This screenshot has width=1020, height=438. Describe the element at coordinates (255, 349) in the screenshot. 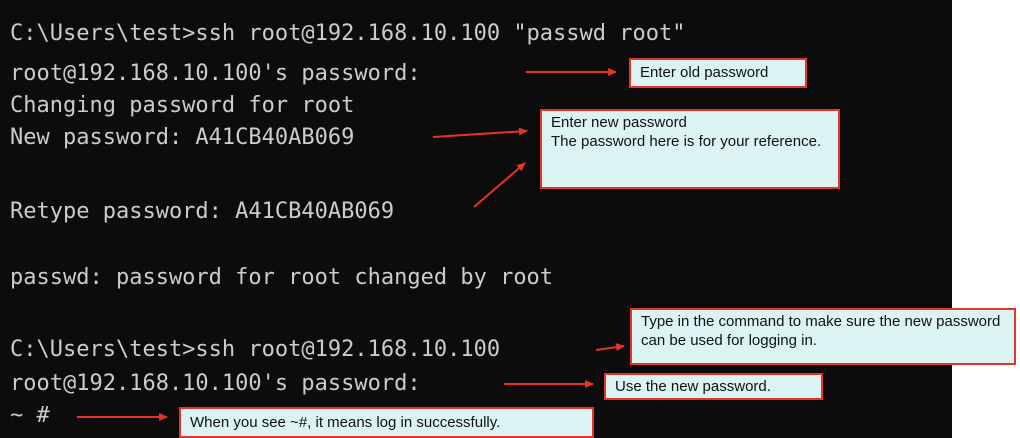

I see `terminal-line-ssh-login-command: C:\Users\test>ssh root@192.168.10.100` at that location.